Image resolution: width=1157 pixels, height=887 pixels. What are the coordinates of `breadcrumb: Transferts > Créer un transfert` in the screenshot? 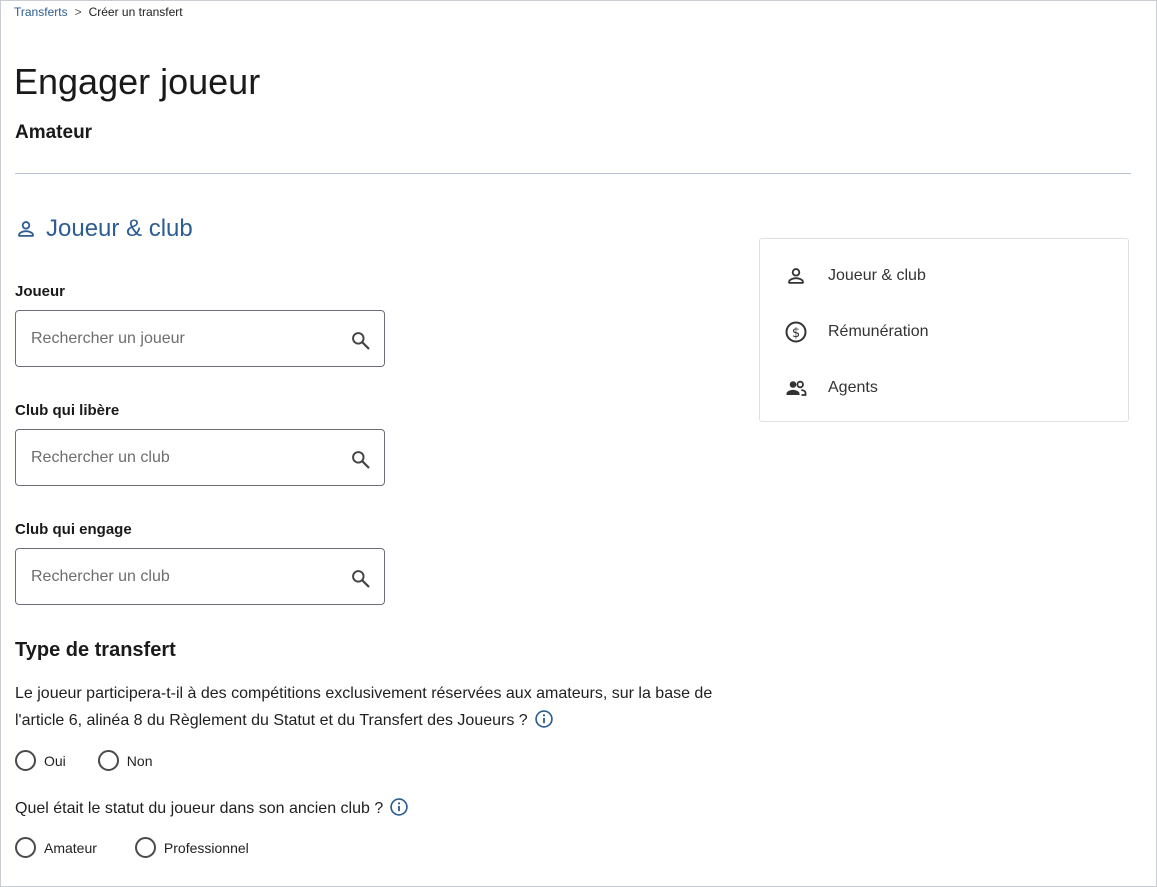 It's located at (98, 12).